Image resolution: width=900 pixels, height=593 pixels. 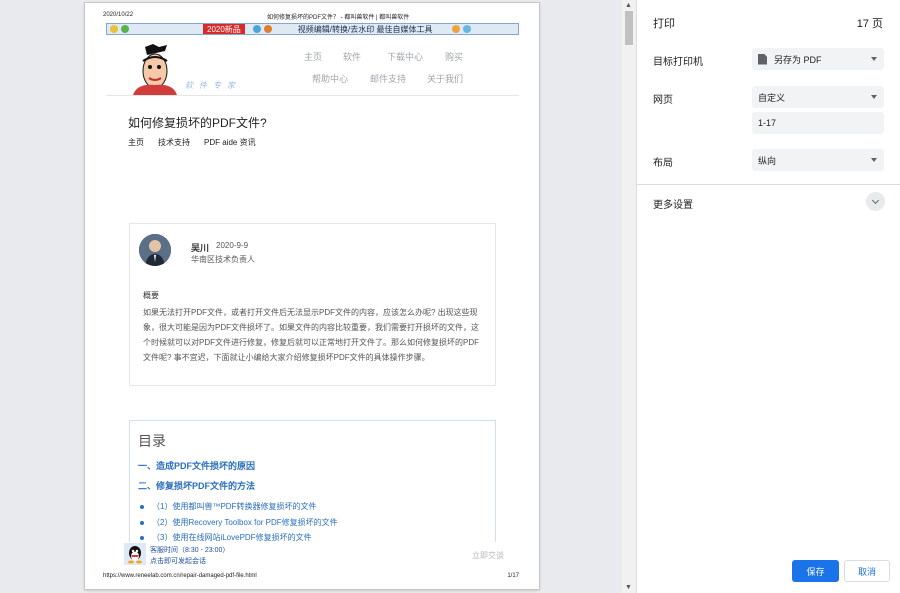 I want to click on pages-range-input: 1-17, so click(x=818, y=123).